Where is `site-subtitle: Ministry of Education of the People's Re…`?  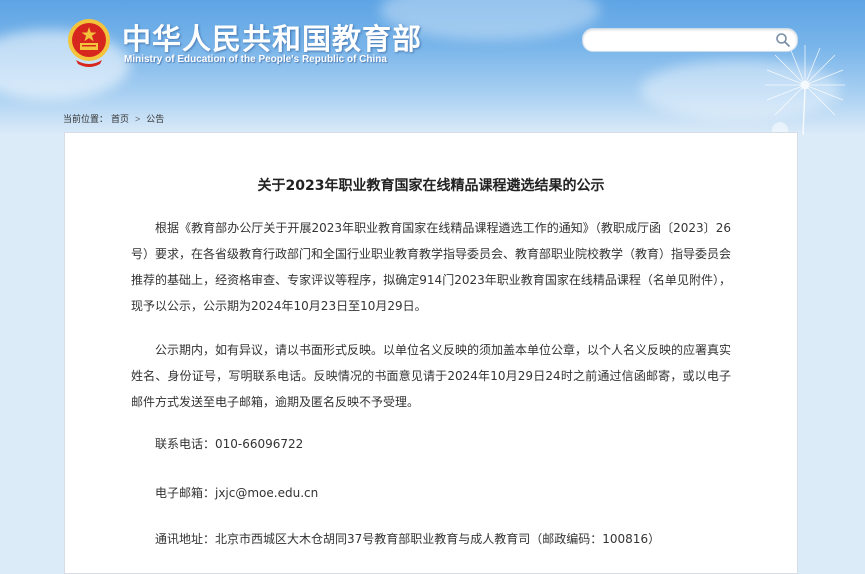 site-subtitle: Ministry of Education of the People's Re… is located at coordinates (255, 59).